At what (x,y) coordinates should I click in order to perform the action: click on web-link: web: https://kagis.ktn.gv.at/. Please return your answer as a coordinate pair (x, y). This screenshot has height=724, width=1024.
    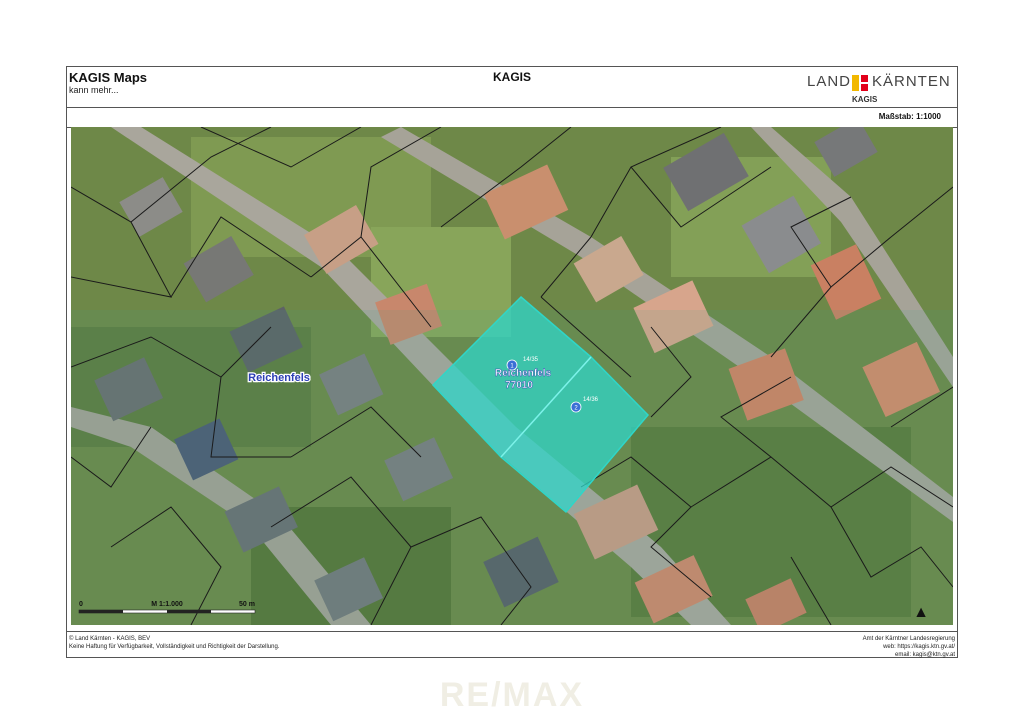
    Looking at the image, I should click on (909, 647).